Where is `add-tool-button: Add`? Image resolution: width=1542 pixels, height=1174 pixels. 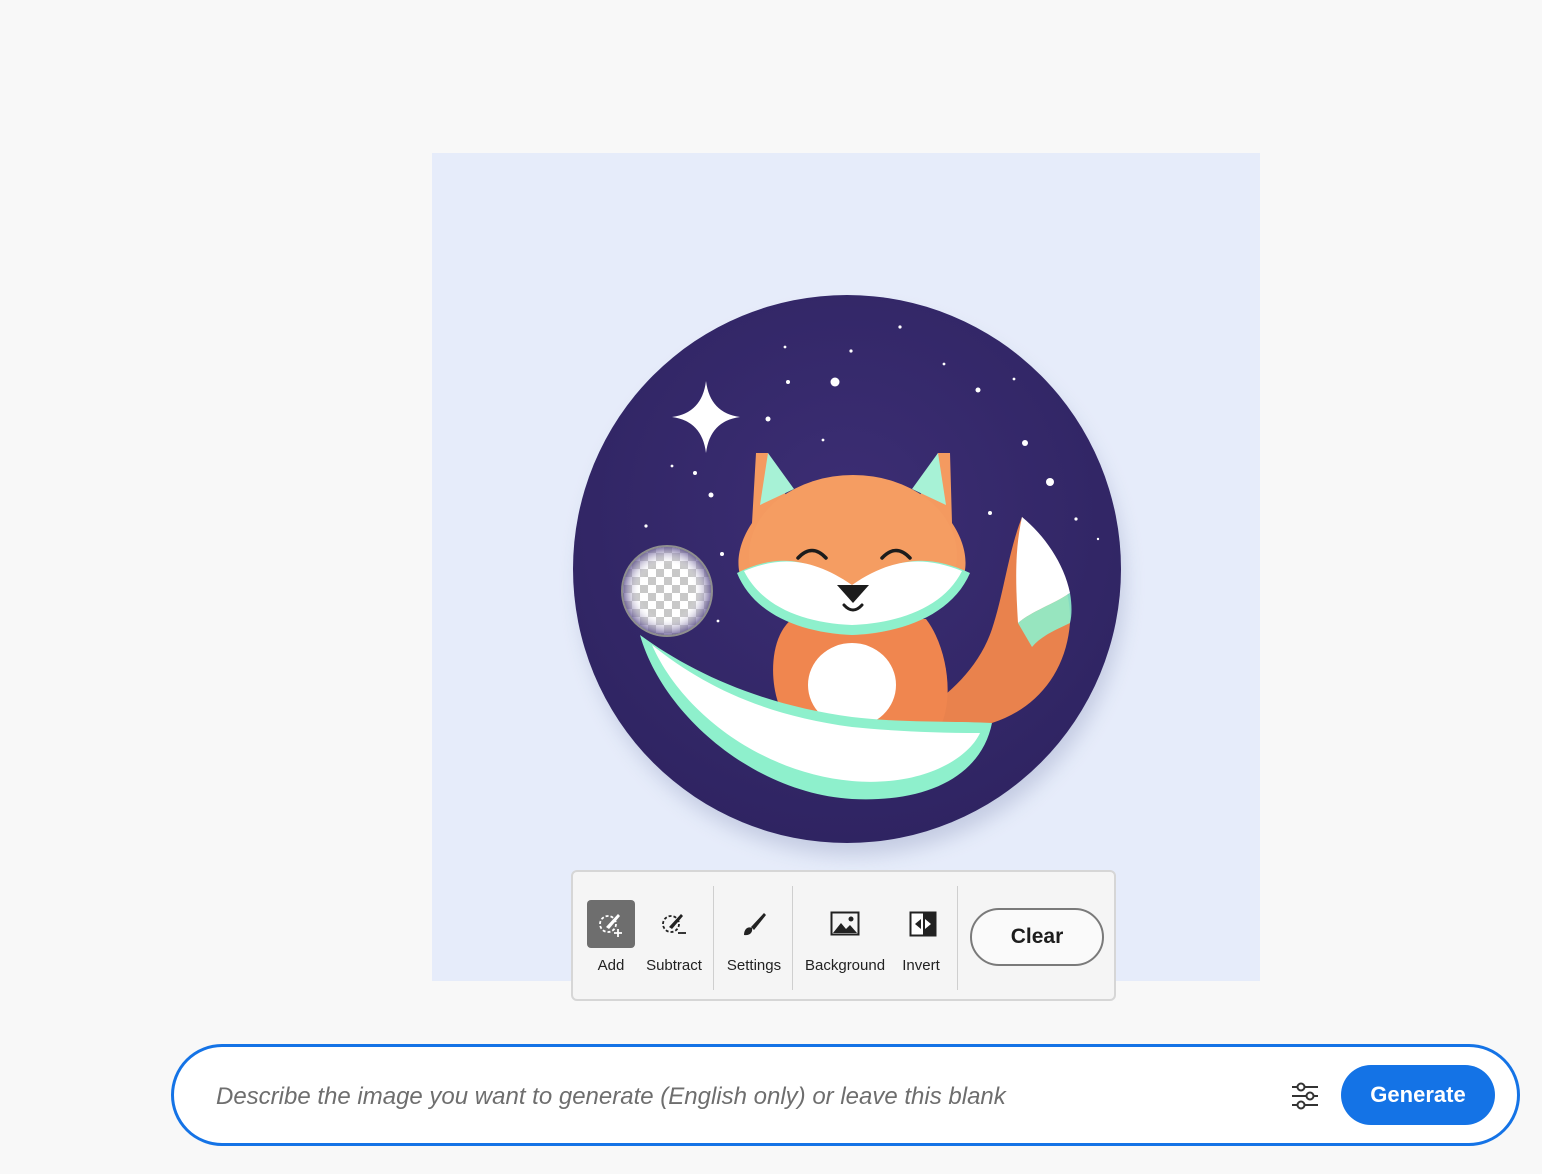
add-tool-button: Add is located at coordinates (611, 940).